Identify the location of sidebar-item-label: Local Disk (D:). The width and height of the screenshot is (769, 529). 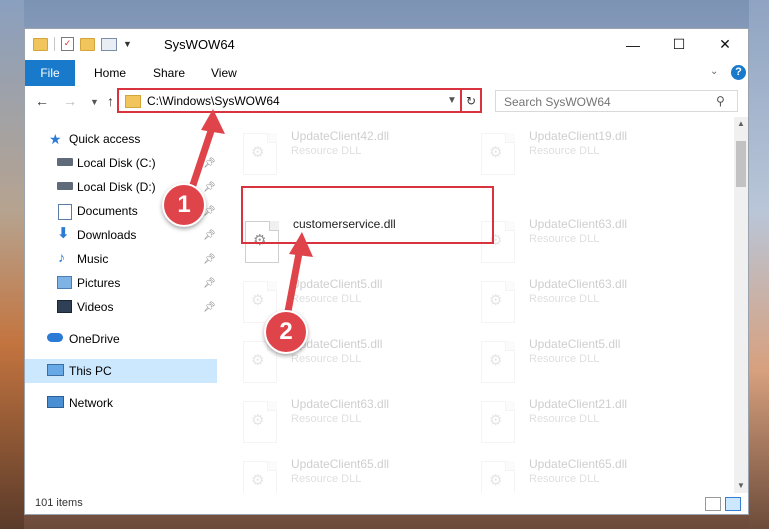
(116, 187).